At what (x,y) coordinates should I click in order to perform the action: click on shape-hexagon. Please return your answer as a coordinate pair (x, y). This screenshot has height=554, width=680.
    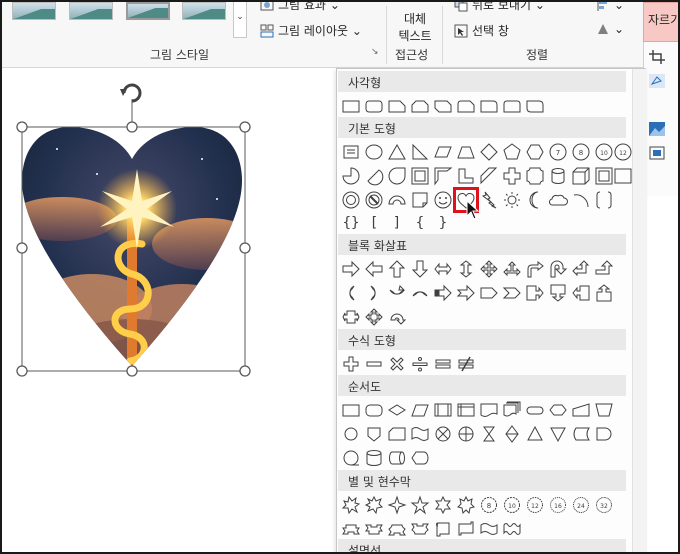
    Looking at the image, I should click on (535, 152).